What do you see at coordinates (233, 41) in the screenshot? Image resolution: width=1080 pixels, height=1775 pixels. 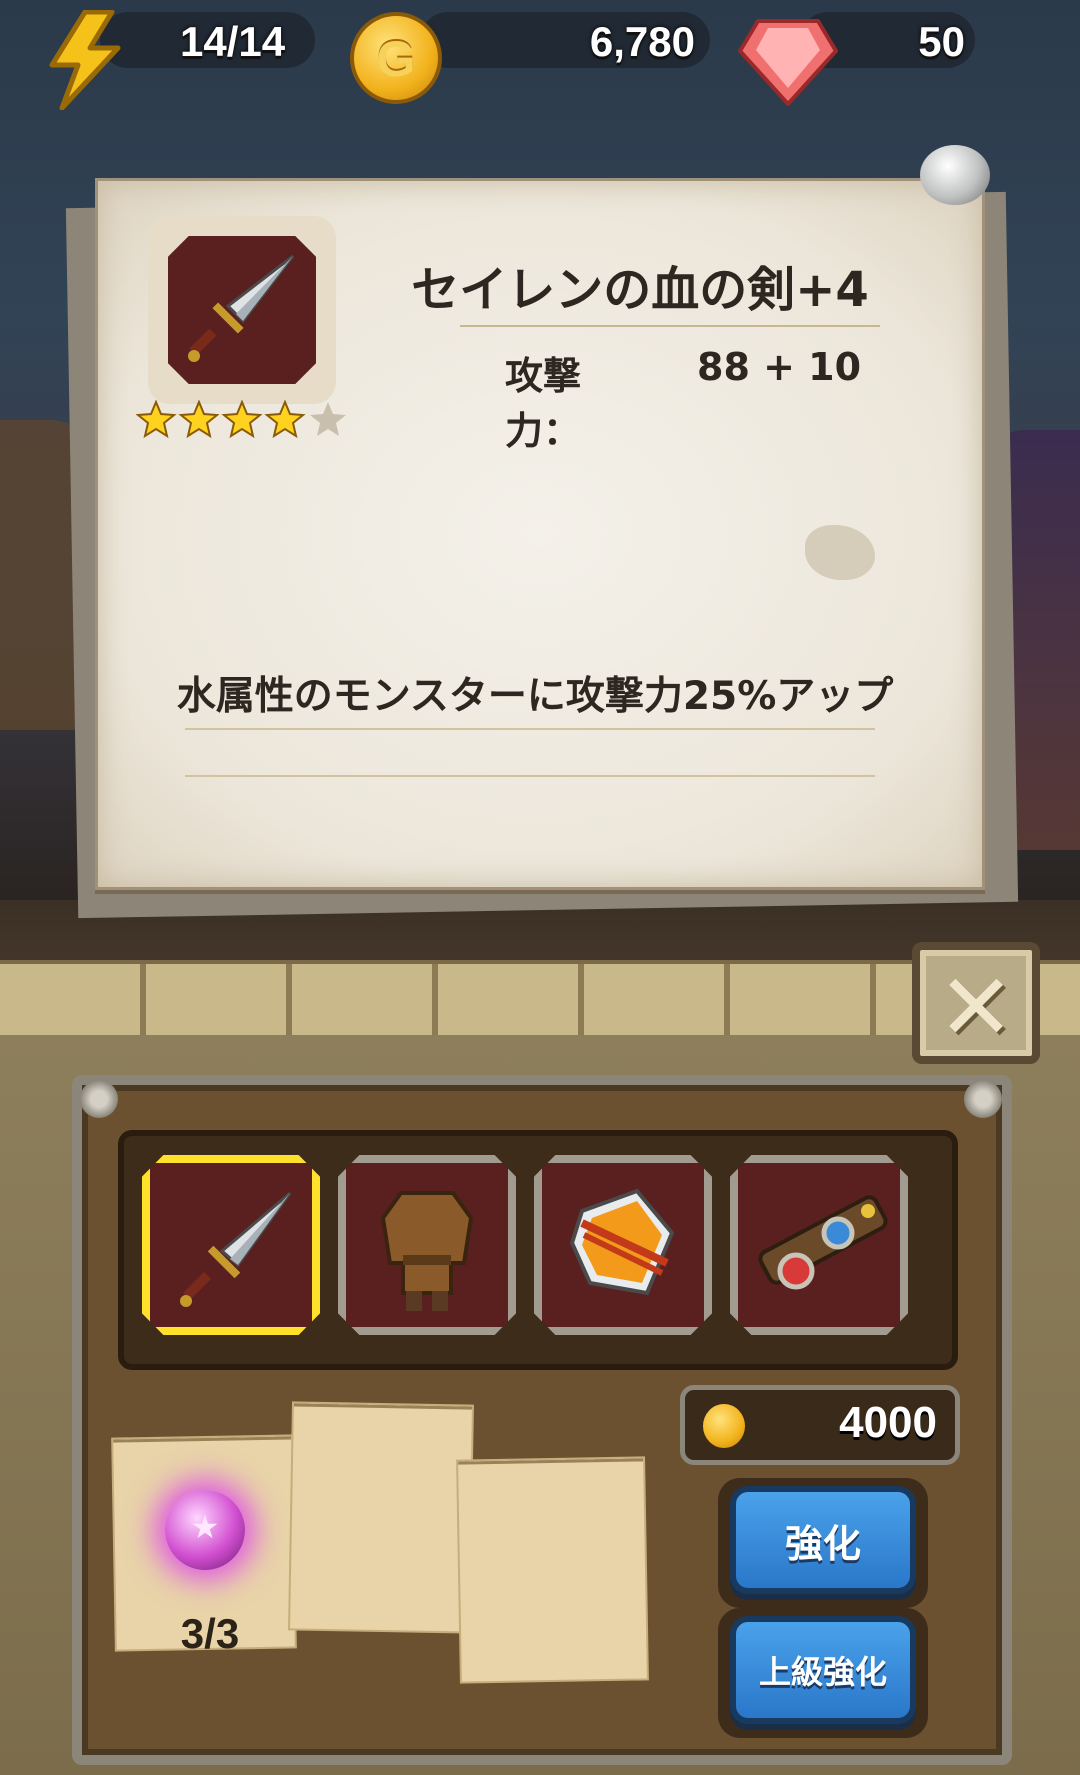 I see `energy-value: 14/14` at bounding box center [233, 41].